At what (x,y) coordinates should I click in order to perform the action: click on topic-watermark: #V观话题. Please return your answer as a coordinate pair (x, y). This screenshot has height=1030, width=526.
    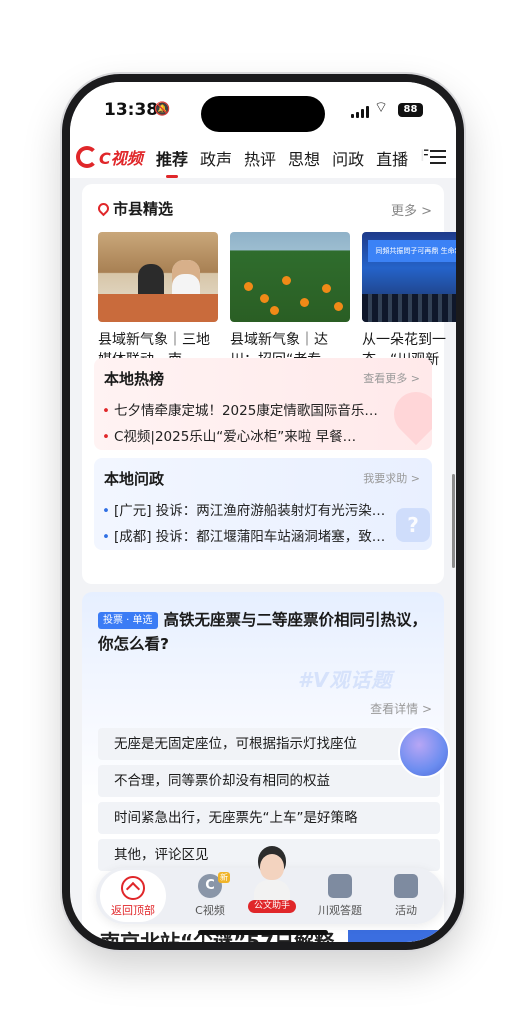
    Looking at the image, I should click on (345, 680).